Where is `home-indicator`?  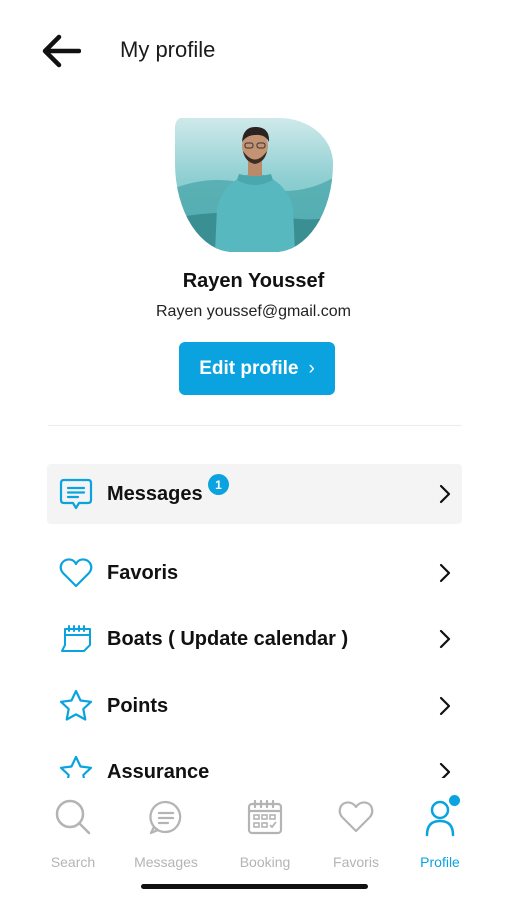 home-indicator is located at coordinates (254, 886).